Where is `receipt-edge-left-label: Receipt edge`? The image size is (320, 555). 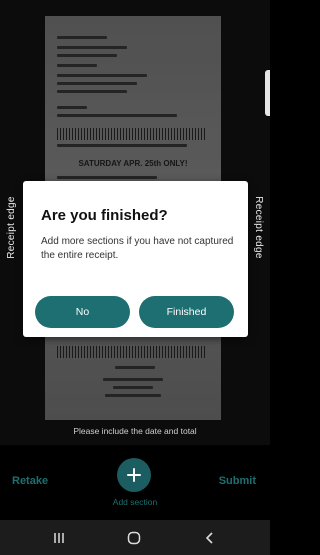 receipt-edge-left-label: Receipt edge is located at coordinates (11, 227).